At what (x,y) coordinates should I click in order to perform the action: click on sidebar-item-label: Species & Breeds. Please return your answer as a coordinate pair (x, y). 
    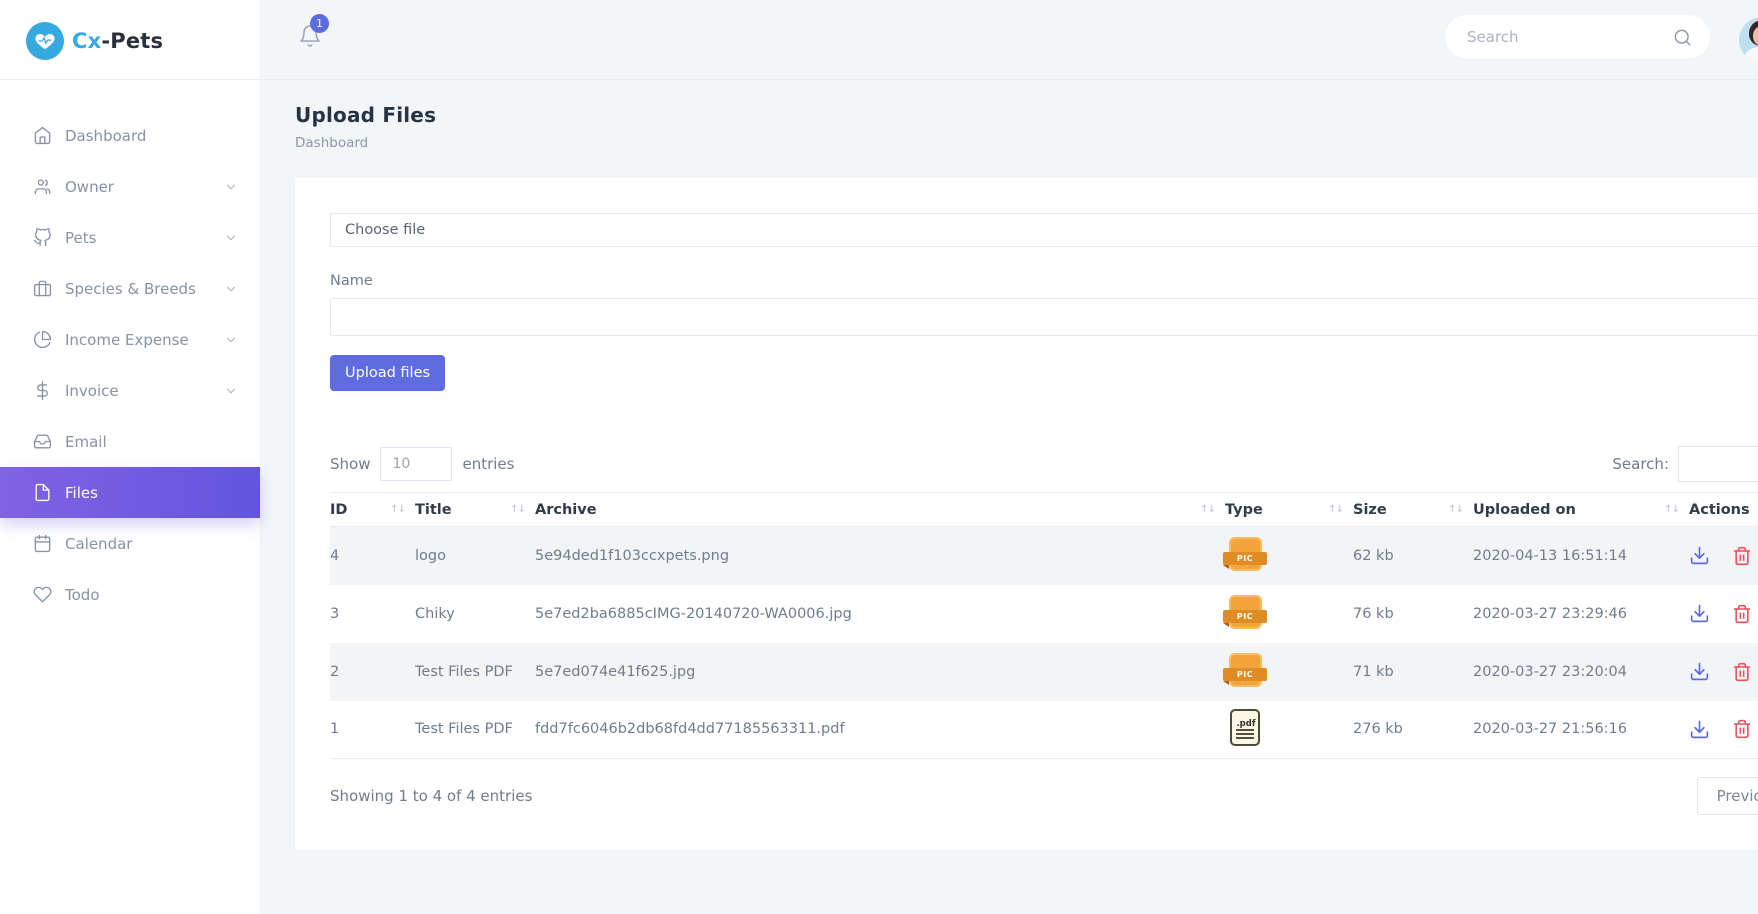
    Looking at the image, I should click on (130, 288).